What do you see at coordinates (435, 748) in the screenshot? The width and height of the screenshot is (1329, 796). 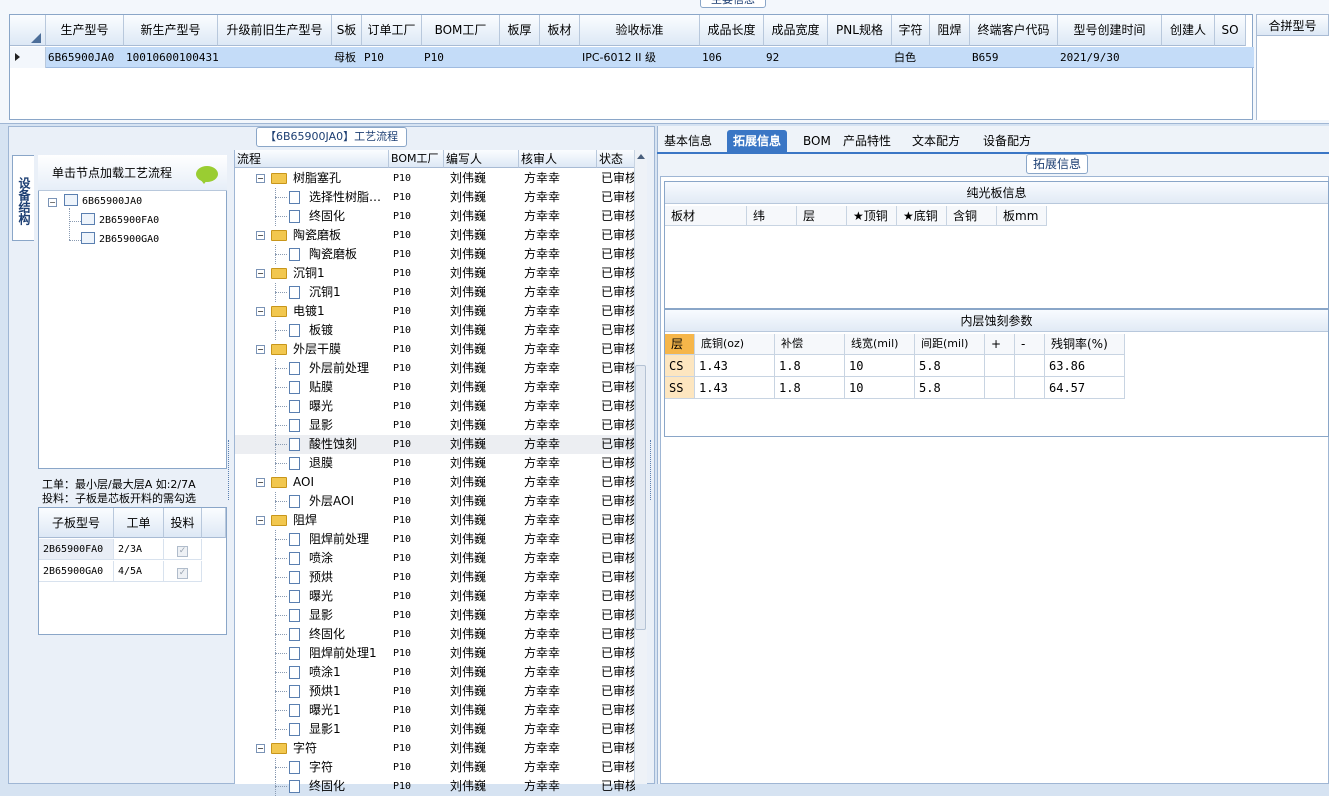 I see `process-row: − 字符 P10 刘伟巍 方幸幸 已审核` at bounding box center [435, 748].